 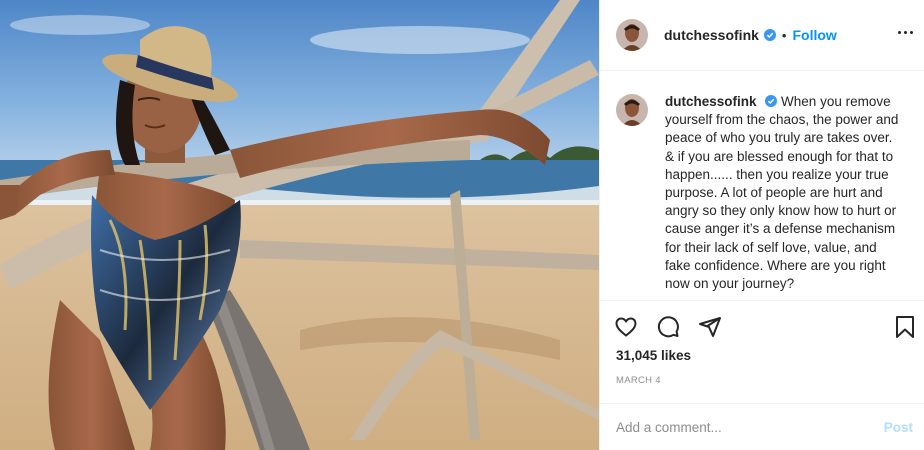 I want to click on caption-verified-badge-icon, so click(x=771, y=101).